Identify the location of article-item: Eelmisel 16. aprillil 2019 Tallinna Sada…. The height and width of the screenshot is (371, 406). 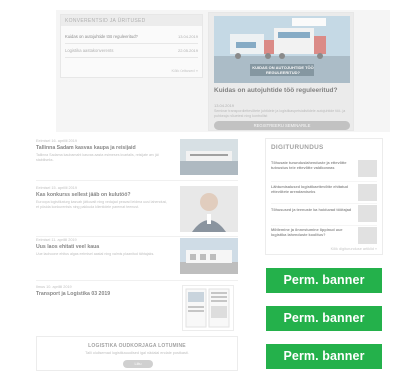
(137, 157).